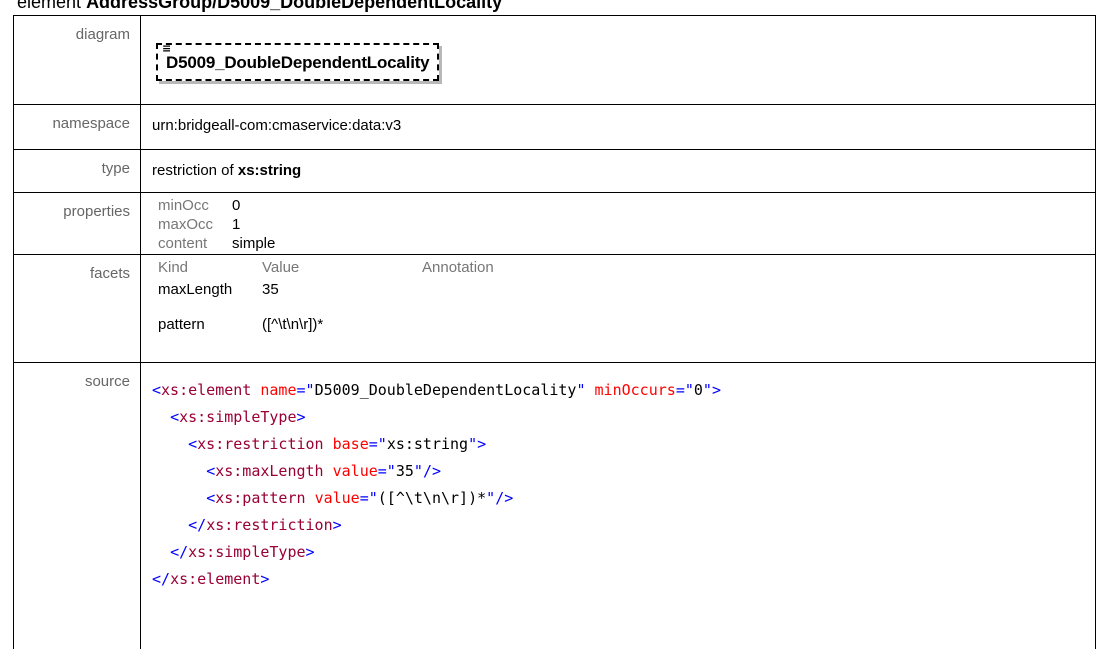 The width and height of the screenshot is (1105, 662). I want to click on property-value: 1, so click(236, 224).